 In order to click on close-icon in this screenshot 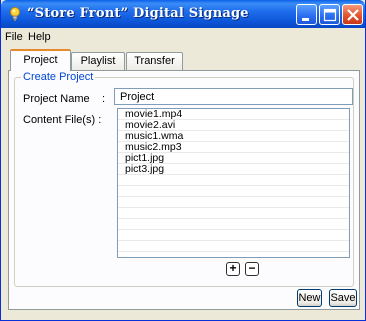, I will do `click(353, 15)`.